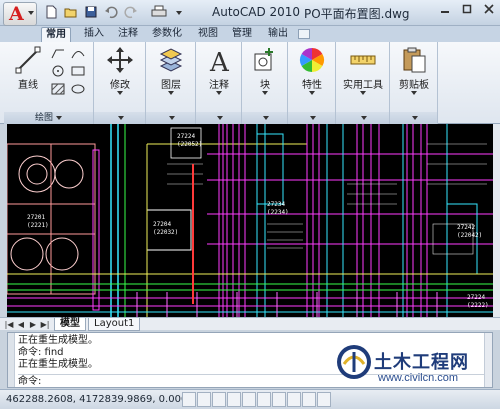 The width and height of the screenshot is (500, 409). I want to click on annotation-panel: A 注释, so click(219, 83).